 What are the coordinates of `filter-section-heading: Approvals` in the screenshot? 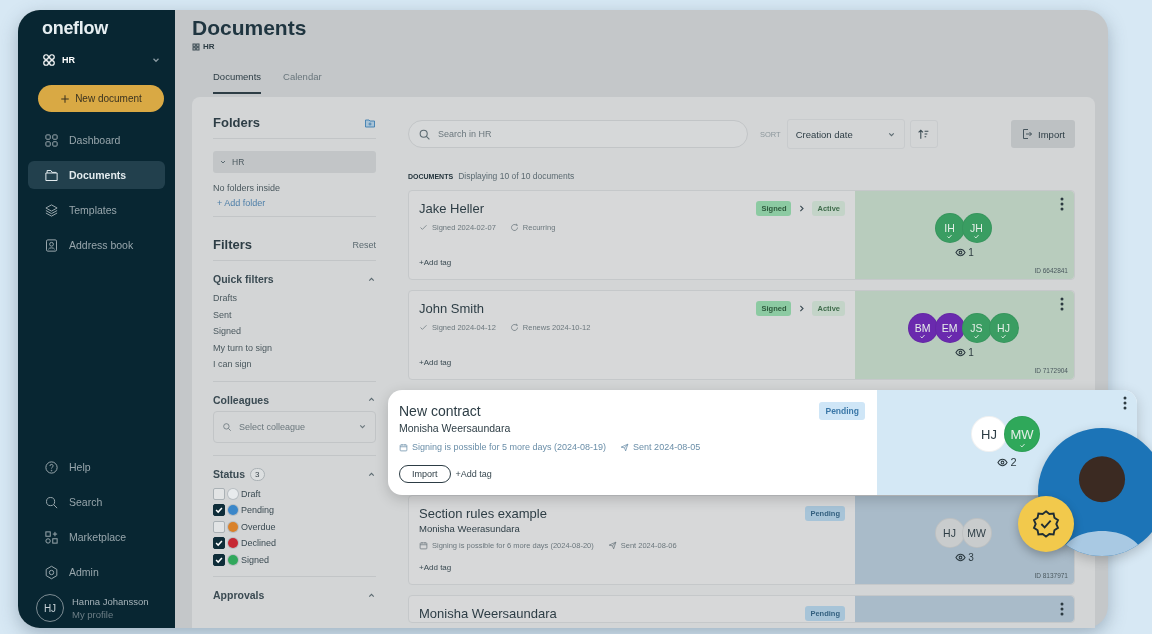 It's located at (239, 595).